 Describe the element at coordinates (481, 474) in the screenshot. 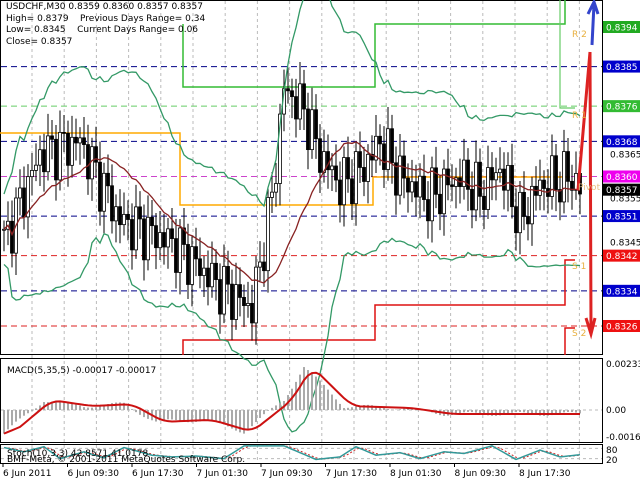

I see `time-label: 8 Jun 09:30` at that location.